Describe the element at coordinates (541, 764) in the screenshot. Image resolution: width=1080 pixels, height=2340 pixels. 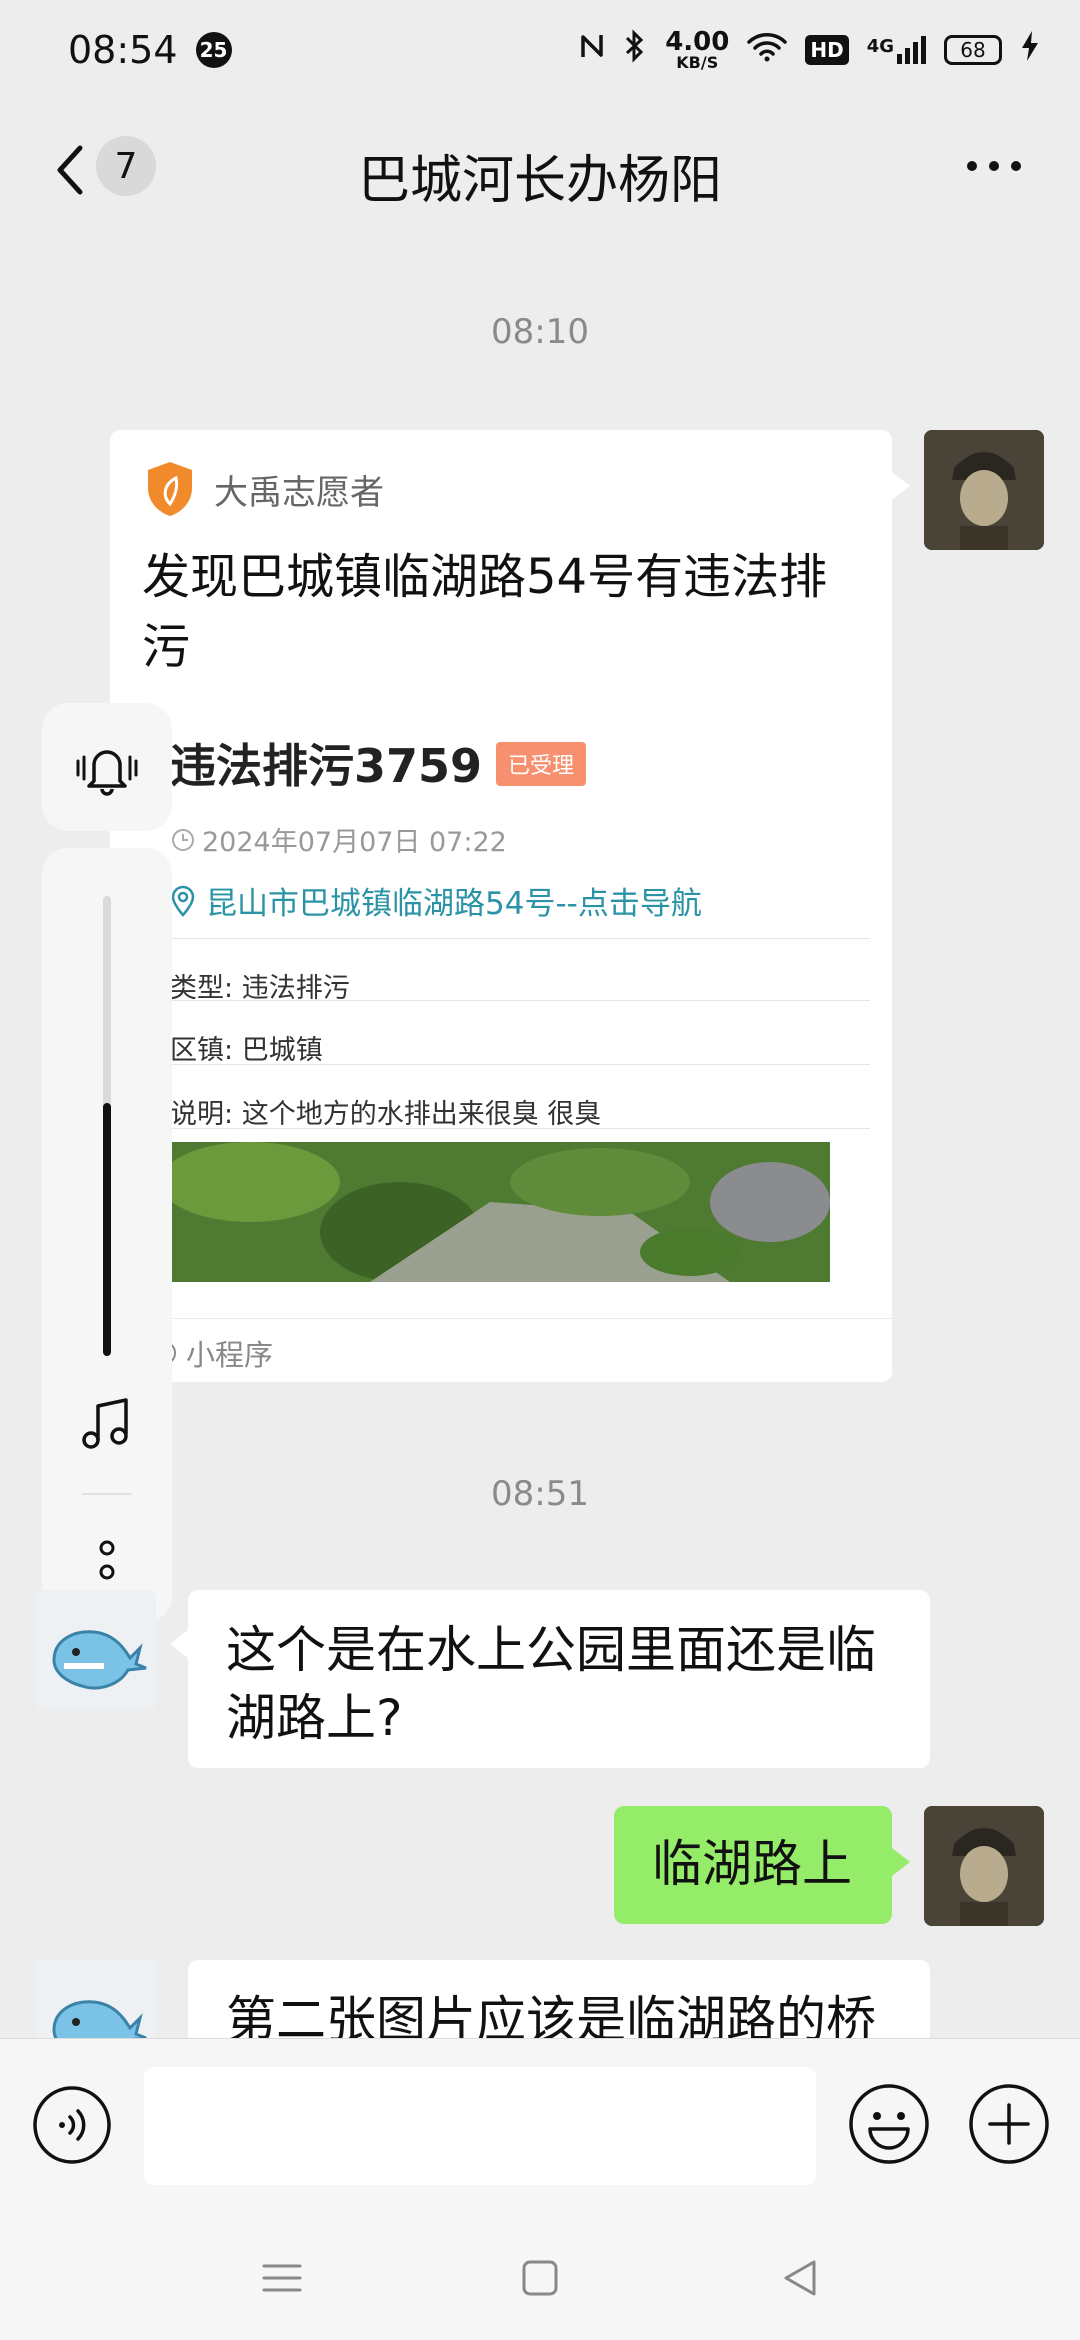
I see `status-badge: 已受理` at that location.